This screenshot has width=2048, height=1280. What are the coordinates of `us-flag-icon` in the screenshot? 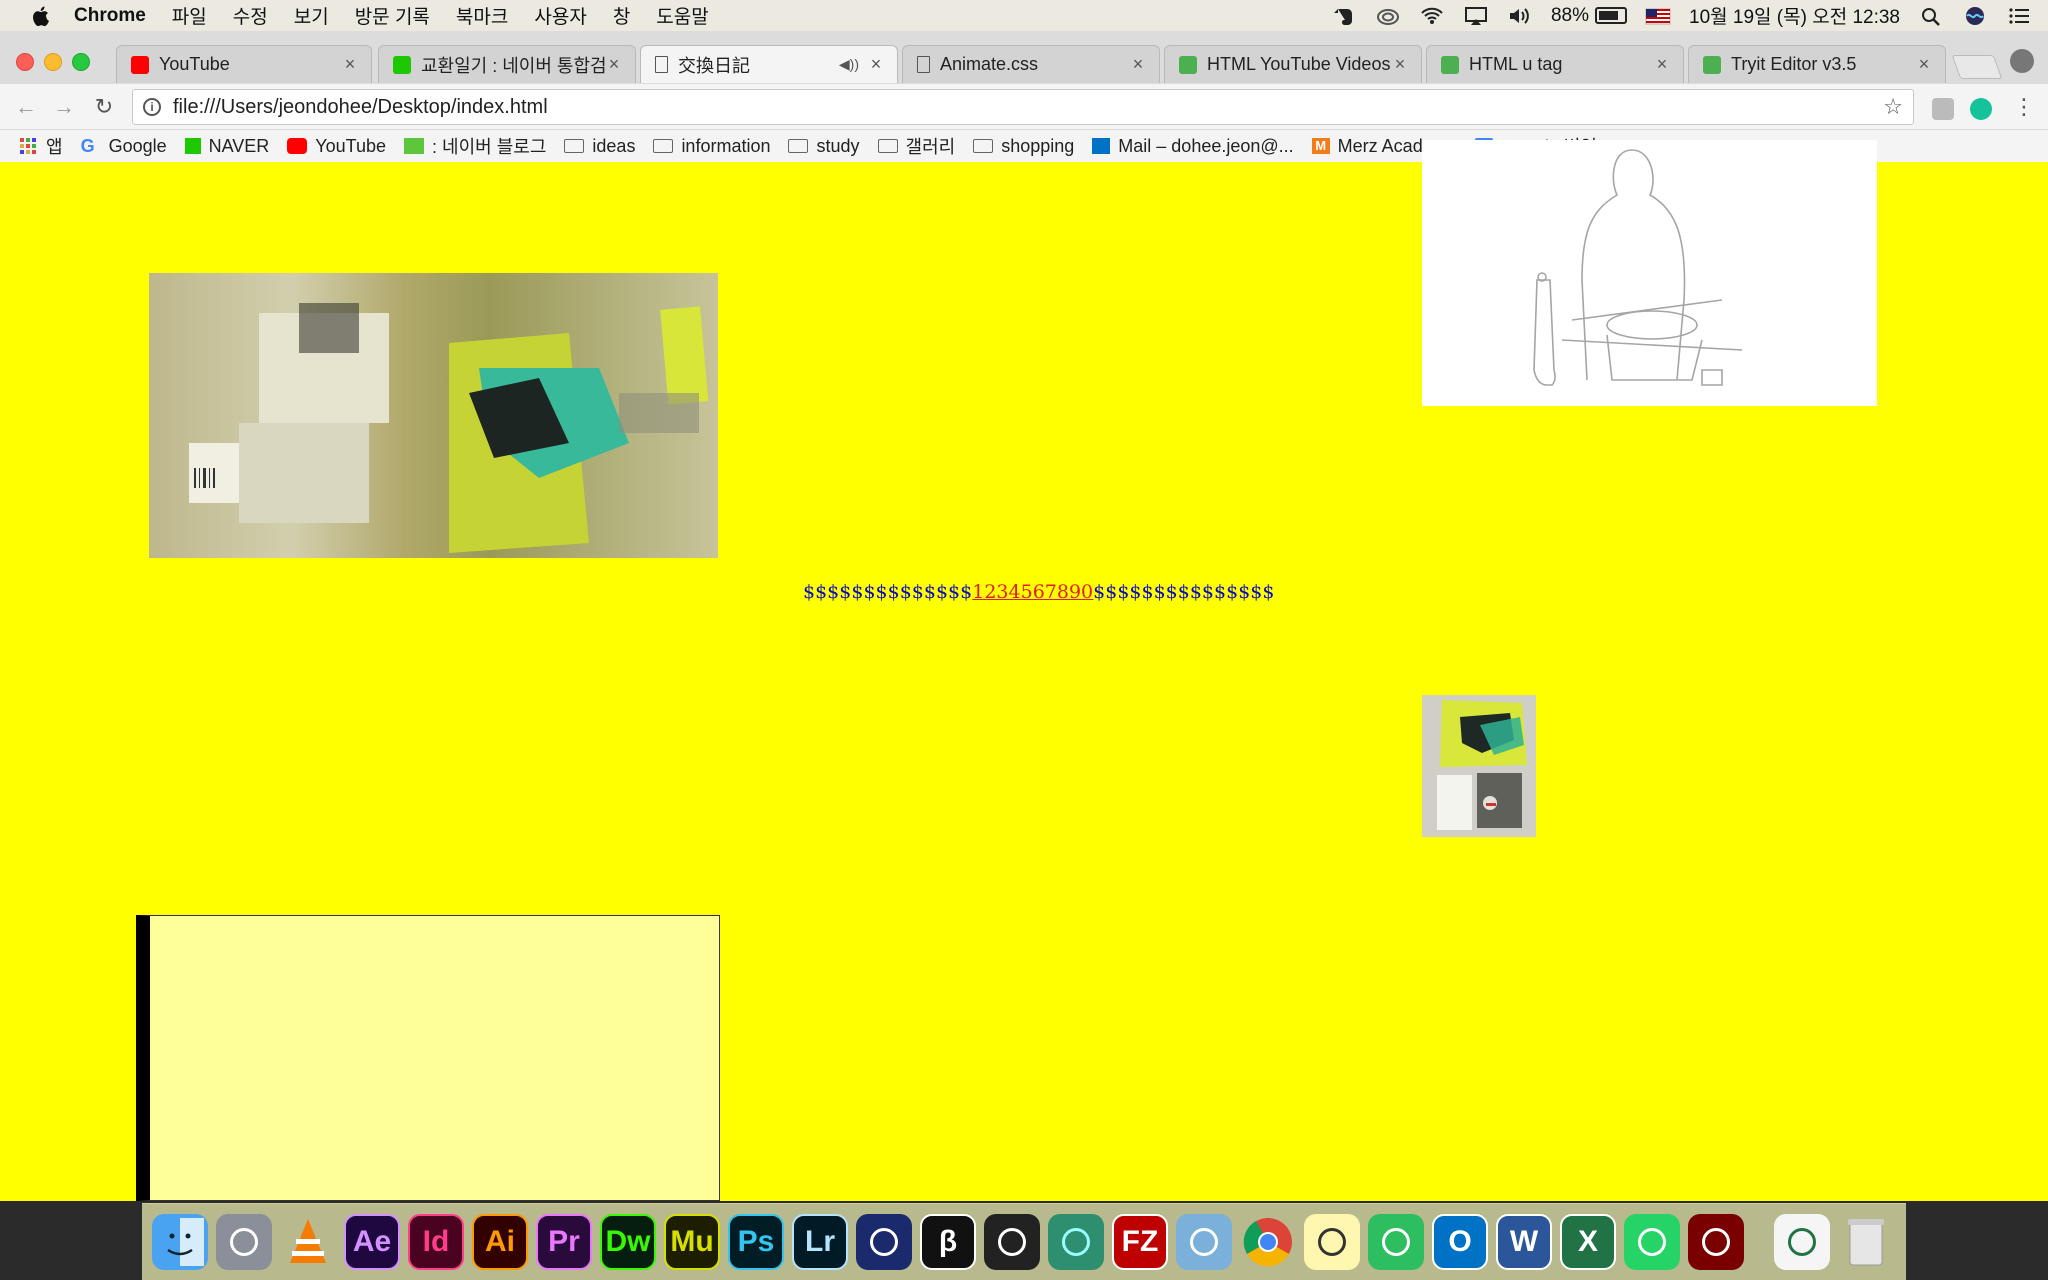 It's located at (1658, 16).